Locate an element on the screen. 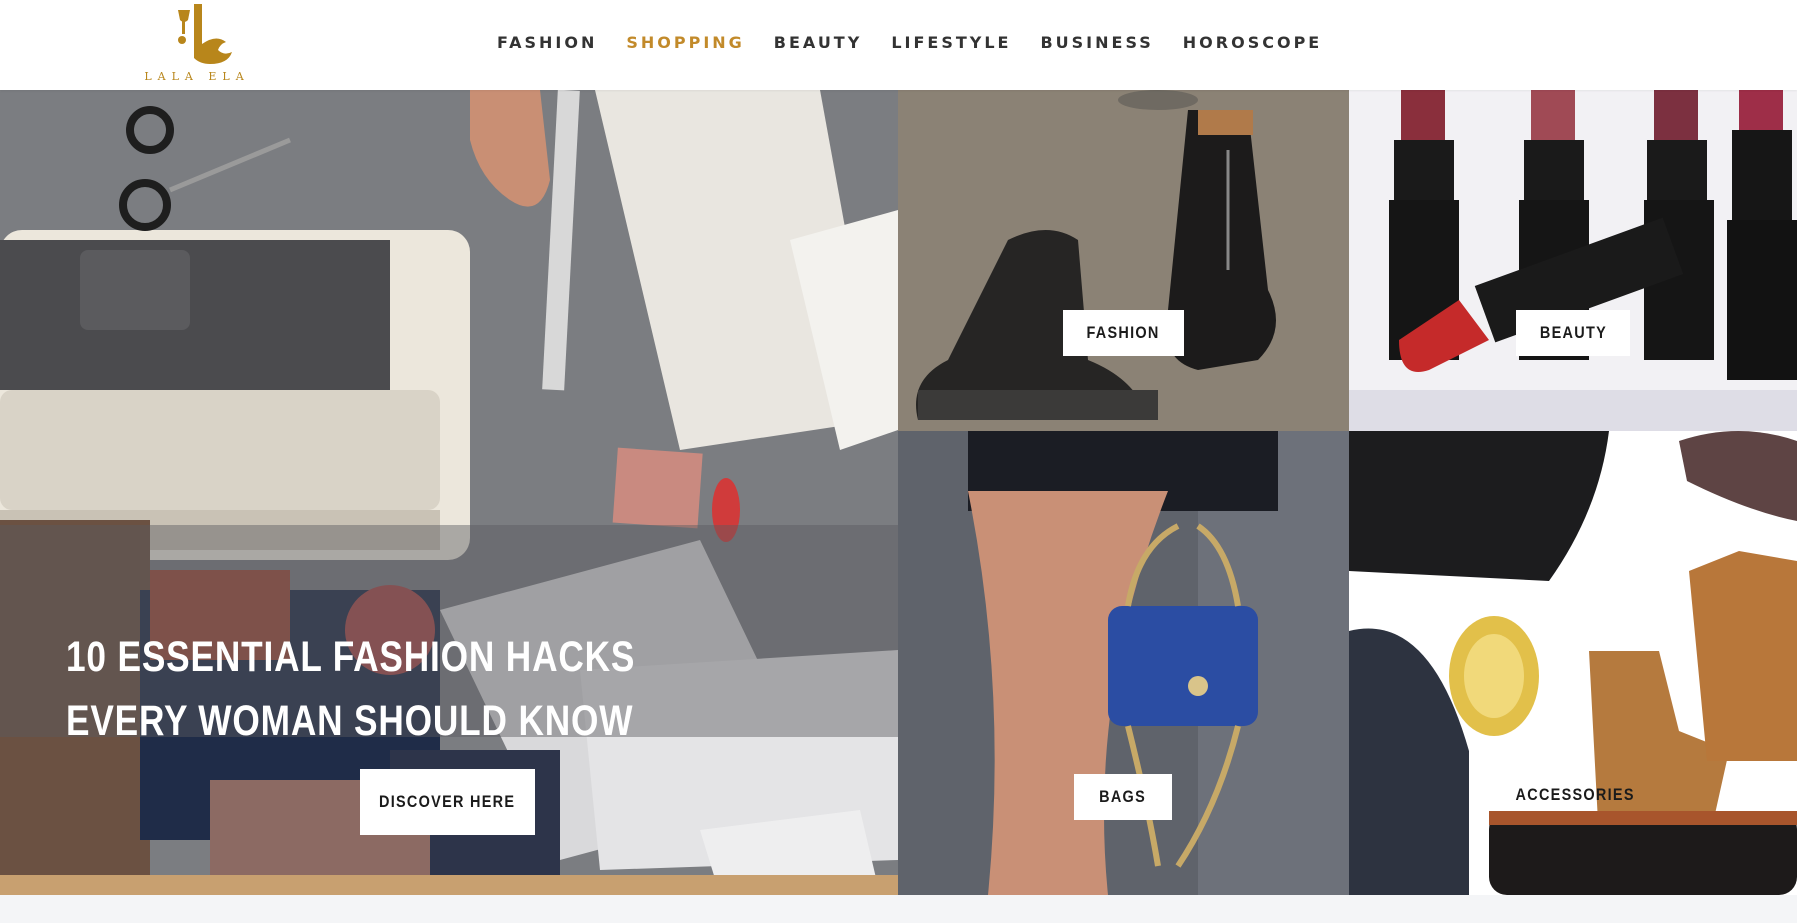 This screenshot has height=923, width=1797. fashion-category-button: FASHION is located at coordinates (1123, 333).